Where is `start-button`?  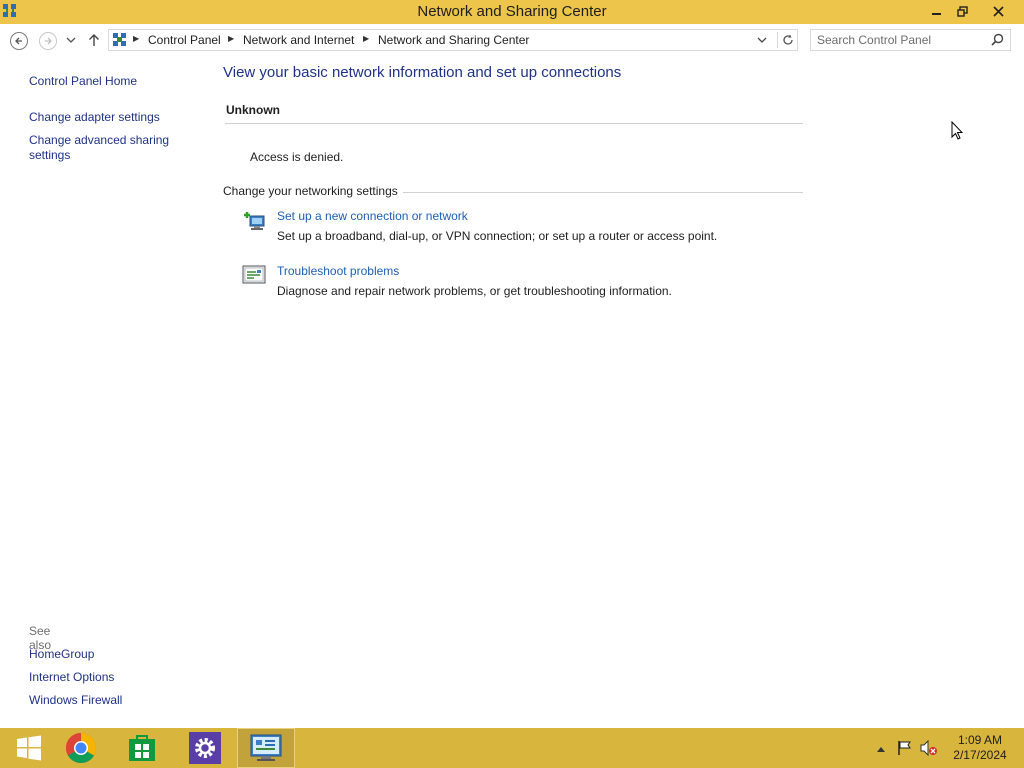
start-button is located at coordinates (29, 748).